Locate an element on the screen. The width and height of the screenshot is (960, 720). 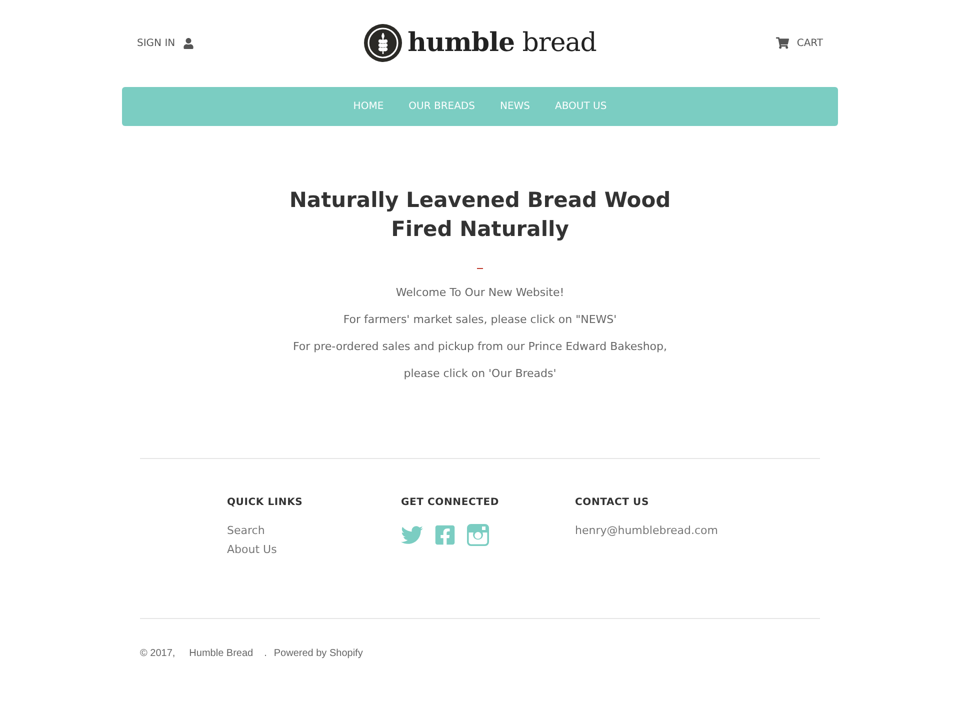
powered-by-link: Powered by Shopify is located at coordinates (318, 653).